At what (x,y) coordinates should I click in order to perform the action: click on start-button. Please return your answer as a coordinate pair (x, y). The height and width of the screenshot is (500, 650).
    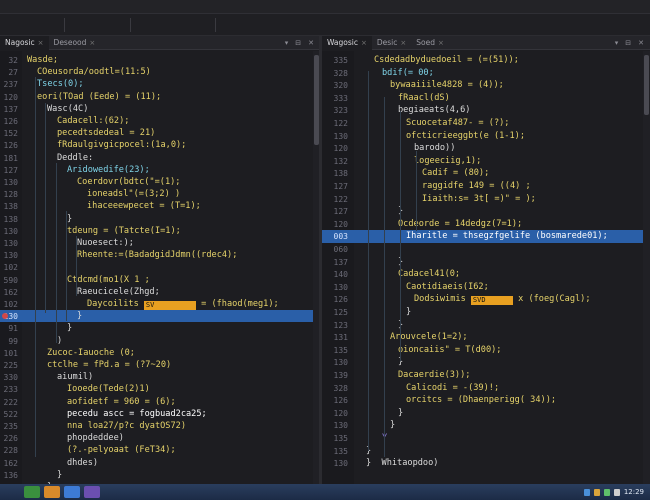
    Looking at the image, I should click on (32, 492).